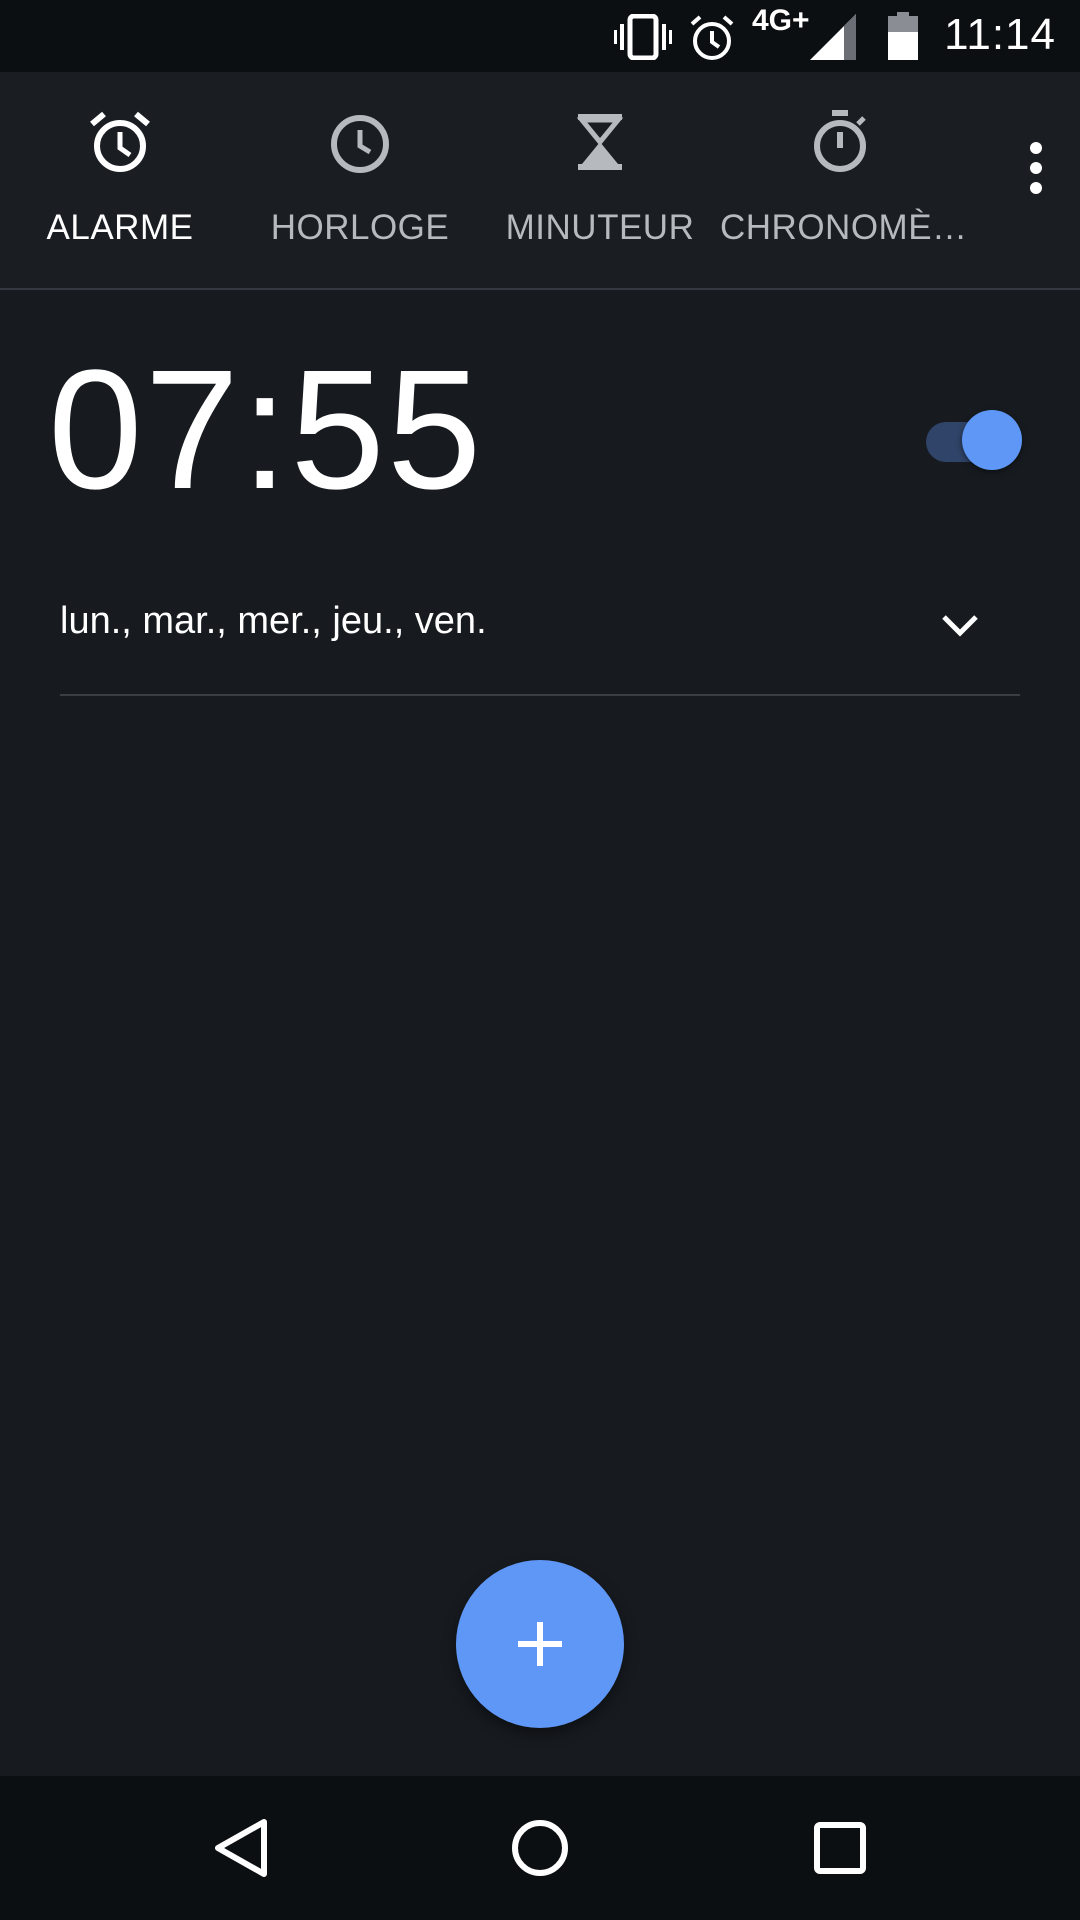 Image resolution: width=1080 pixels, height=1920 pixels. Describe the element at coordinates (540, 695) in the screenshot. I see `alarm-divider` at that location.